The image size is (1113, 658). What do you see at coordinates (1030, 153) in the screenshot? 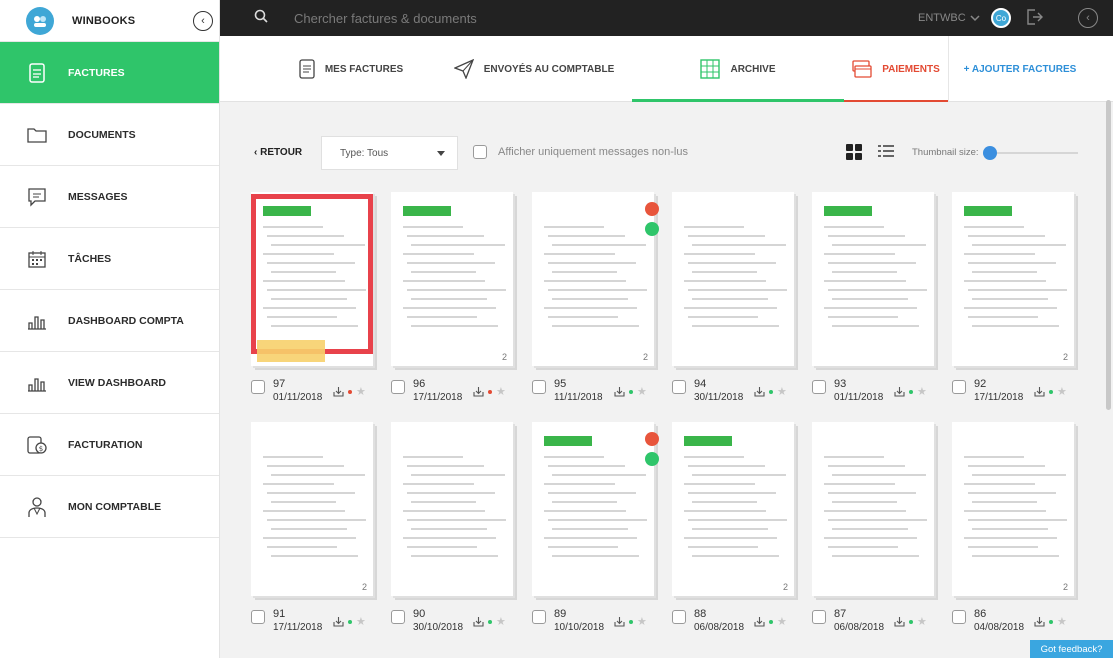
I see `thumbnail-size-slider` at bounding box center [1030, 153].